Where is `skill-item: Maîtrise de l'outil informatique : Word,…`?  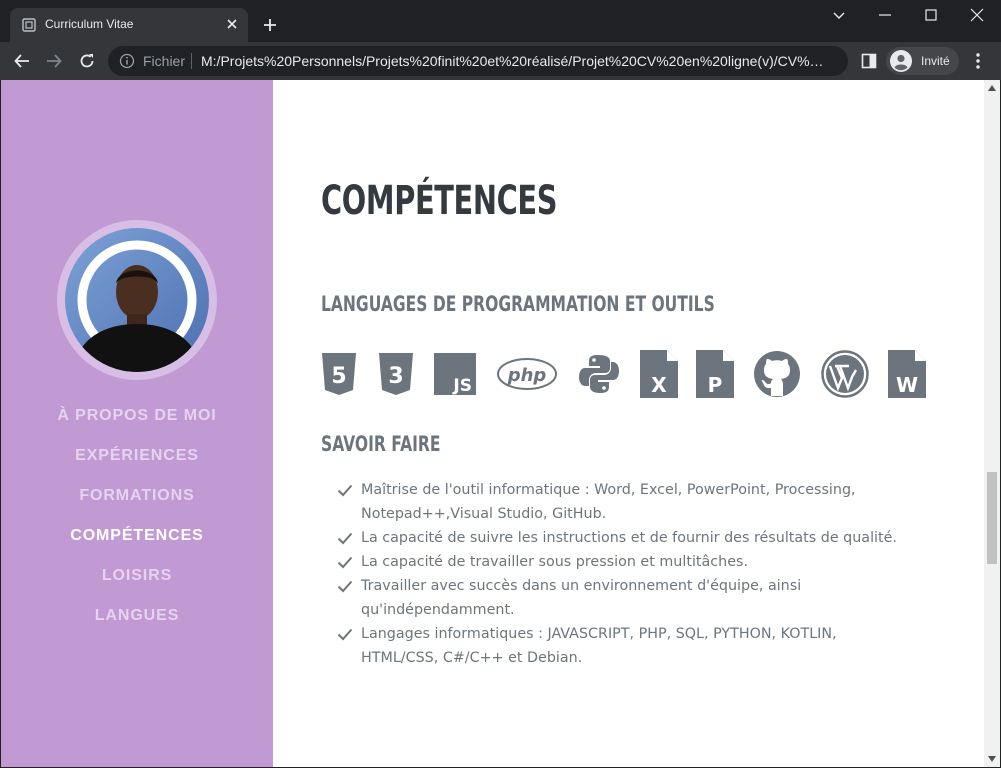 skill-item: Maîtrise de l'outil informatique : Word,… is located at coordinates (627, 502).